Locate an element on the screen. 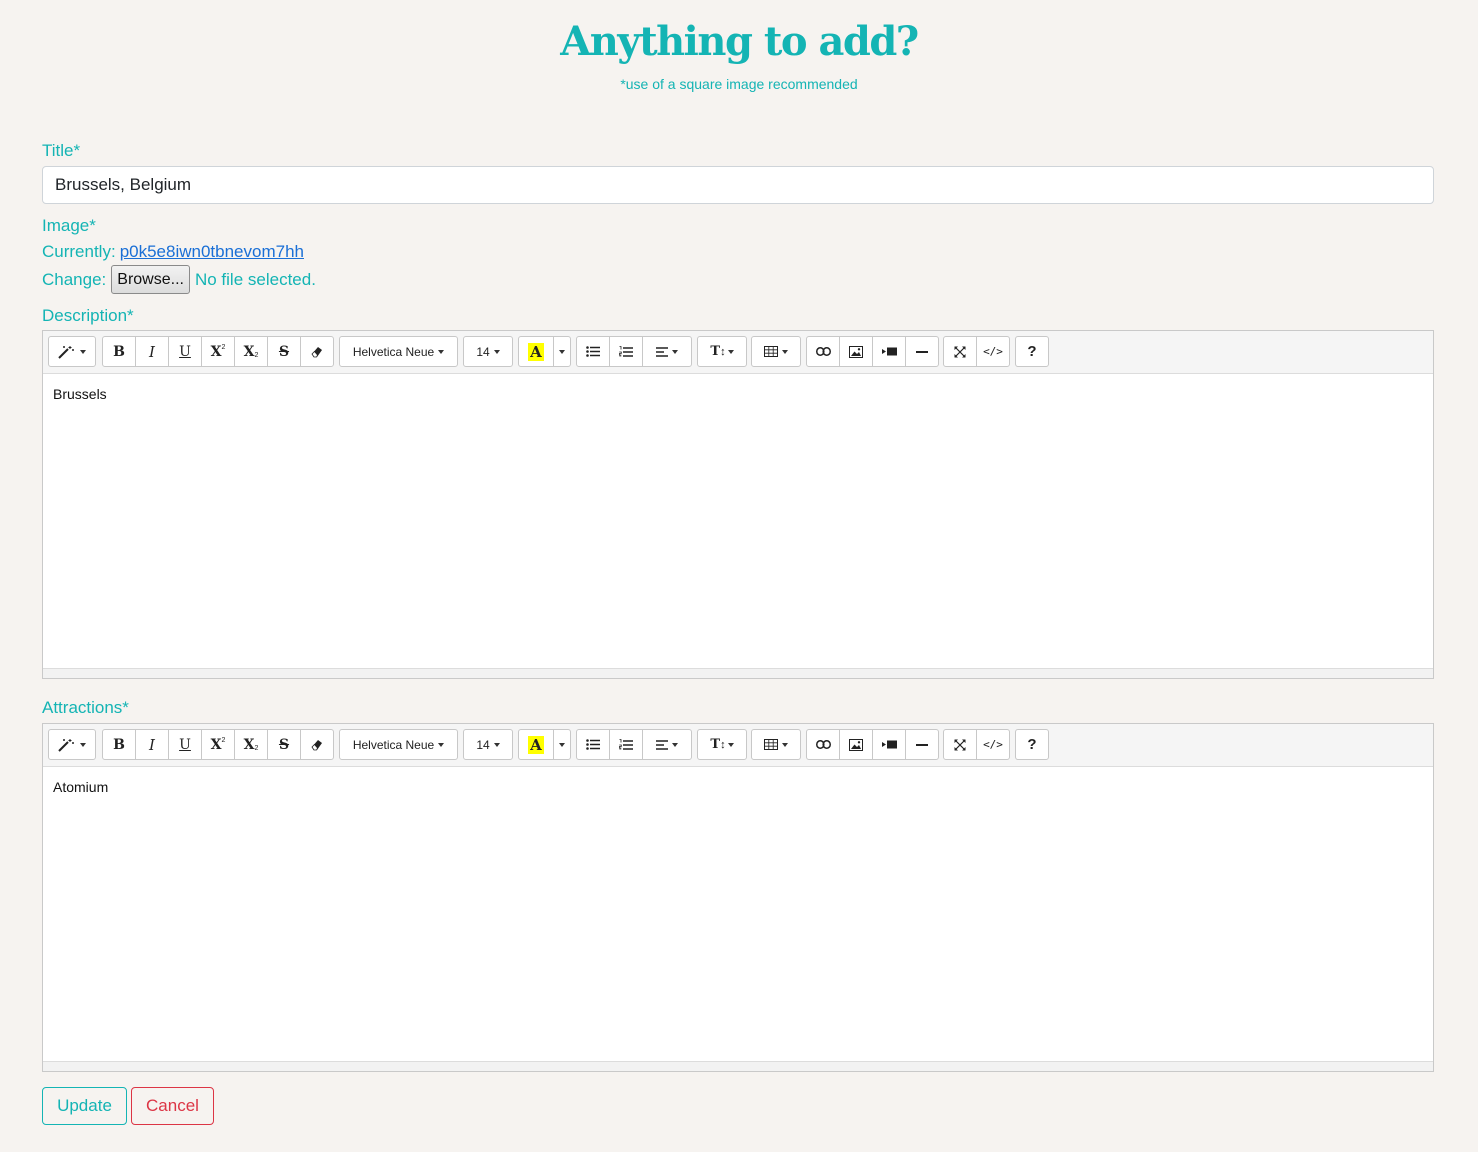 This screenshot has width=1478, height=1152. description-resize-bar is located at coordinates (738, 673).